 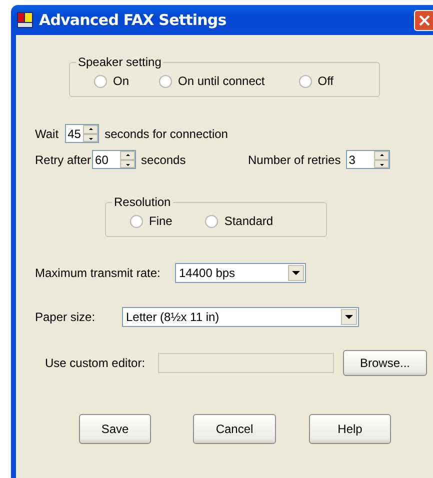 What do you see at coordinates (63, 159) in the screenshot?
I see `retry-label: Retry after` at bounding box center [63, 159].